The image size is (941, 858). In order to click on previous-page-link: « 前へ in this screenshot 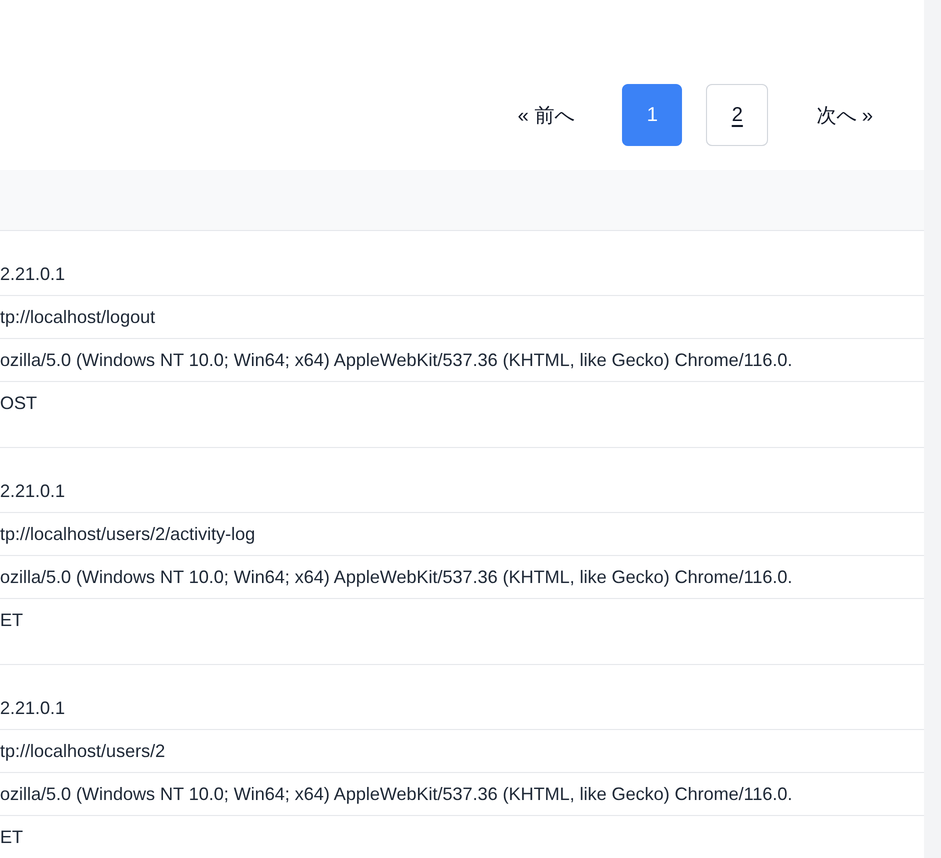, I will do `click(546, 115)`.